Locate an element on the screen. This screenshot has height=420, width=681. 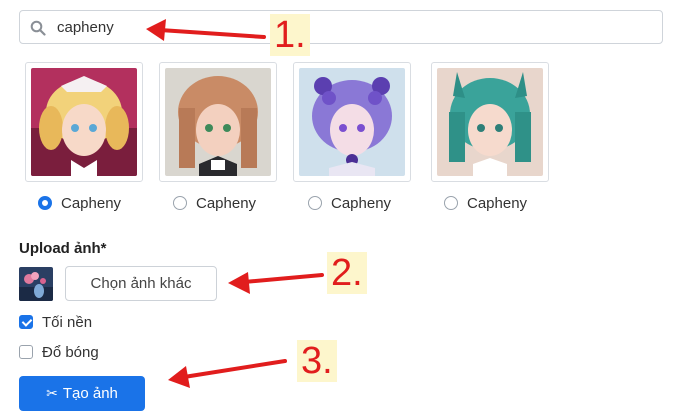
annotation-step-1: 1. is located at coordinates (290, 35).